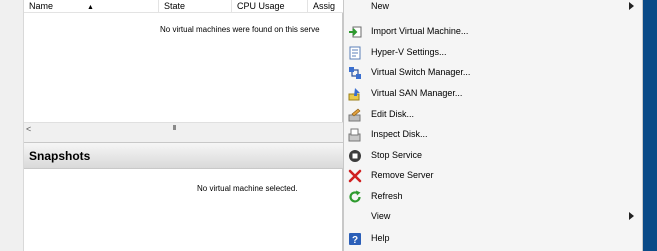  I want to click on column-name: Name ▲, so click(91, 6).